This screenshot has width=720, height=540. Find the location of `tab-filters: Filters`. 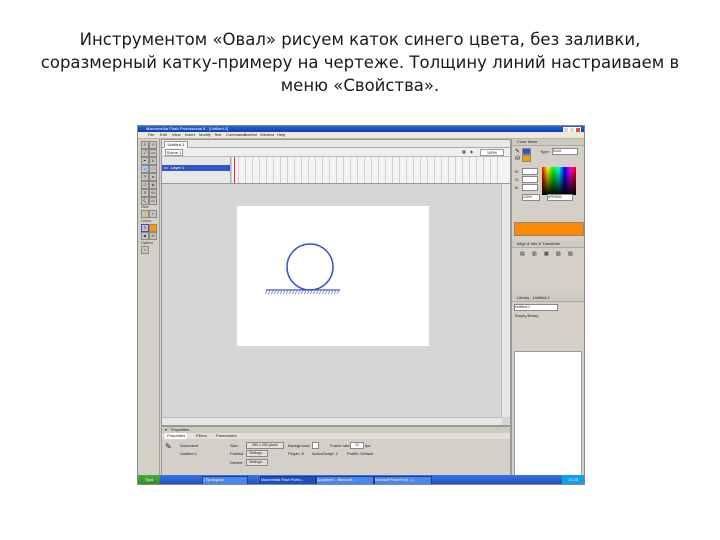

tab-filters: Filters is located at coordinates (201, 436).